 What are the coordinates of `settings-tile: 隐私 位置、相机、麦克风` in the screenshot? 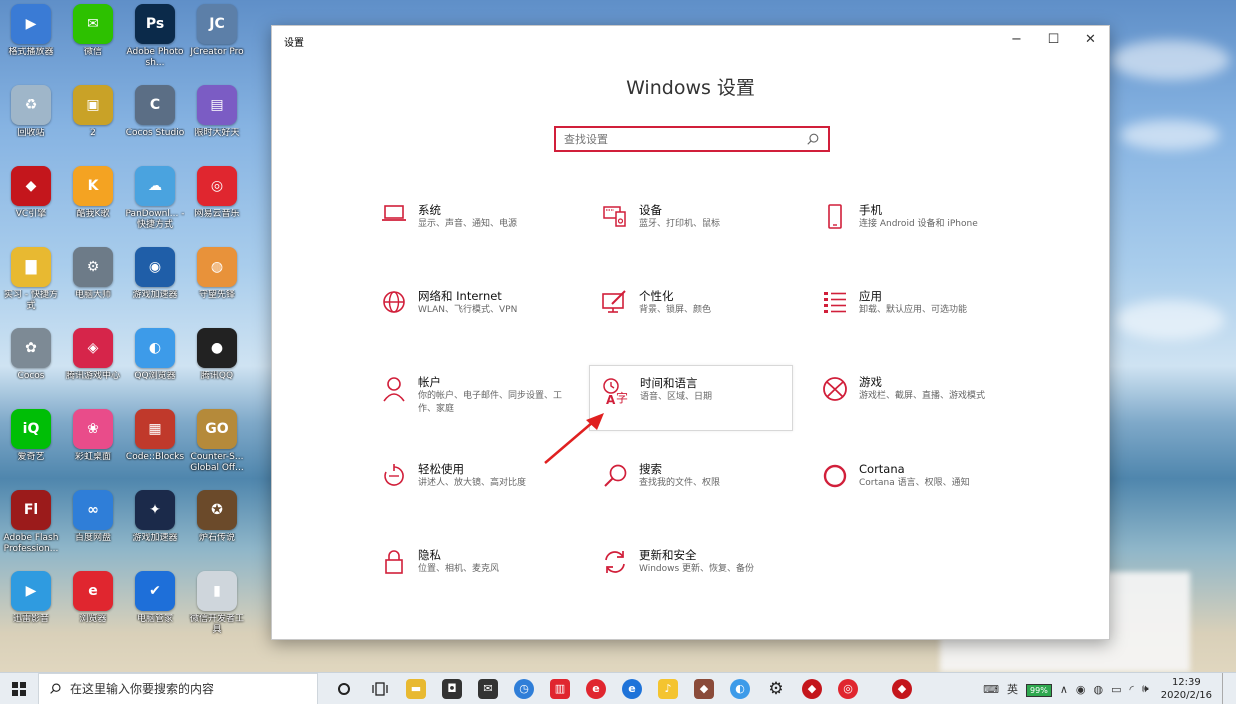 It's located at (478, 579).